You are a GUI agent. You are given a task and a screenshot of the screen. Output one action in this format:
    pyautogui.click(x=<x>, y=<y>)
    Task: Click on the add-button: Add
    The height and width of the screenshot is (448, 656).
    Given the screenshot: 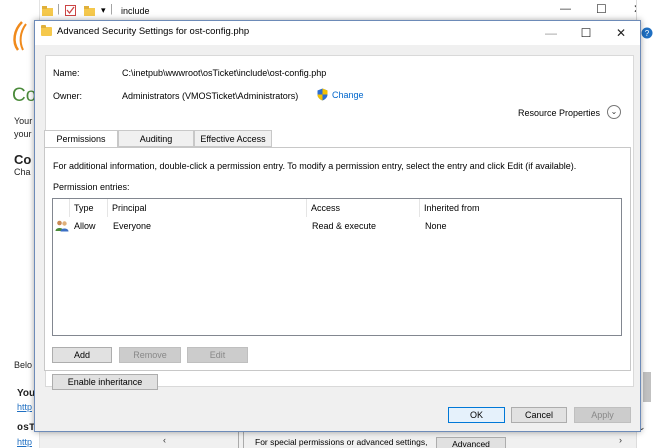 What is the action you would take?
    pyautogui.click(x=82, y=355)
    